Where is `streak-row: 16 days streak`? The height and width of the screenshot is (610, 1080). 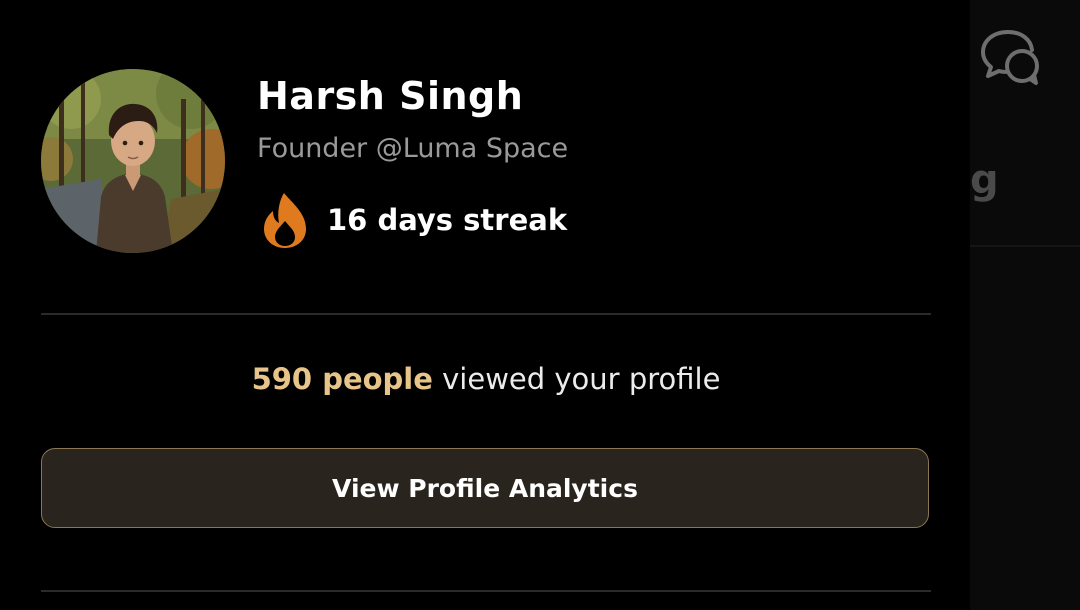 streak-row: 16 days streak is located at coordinates (414, 220).